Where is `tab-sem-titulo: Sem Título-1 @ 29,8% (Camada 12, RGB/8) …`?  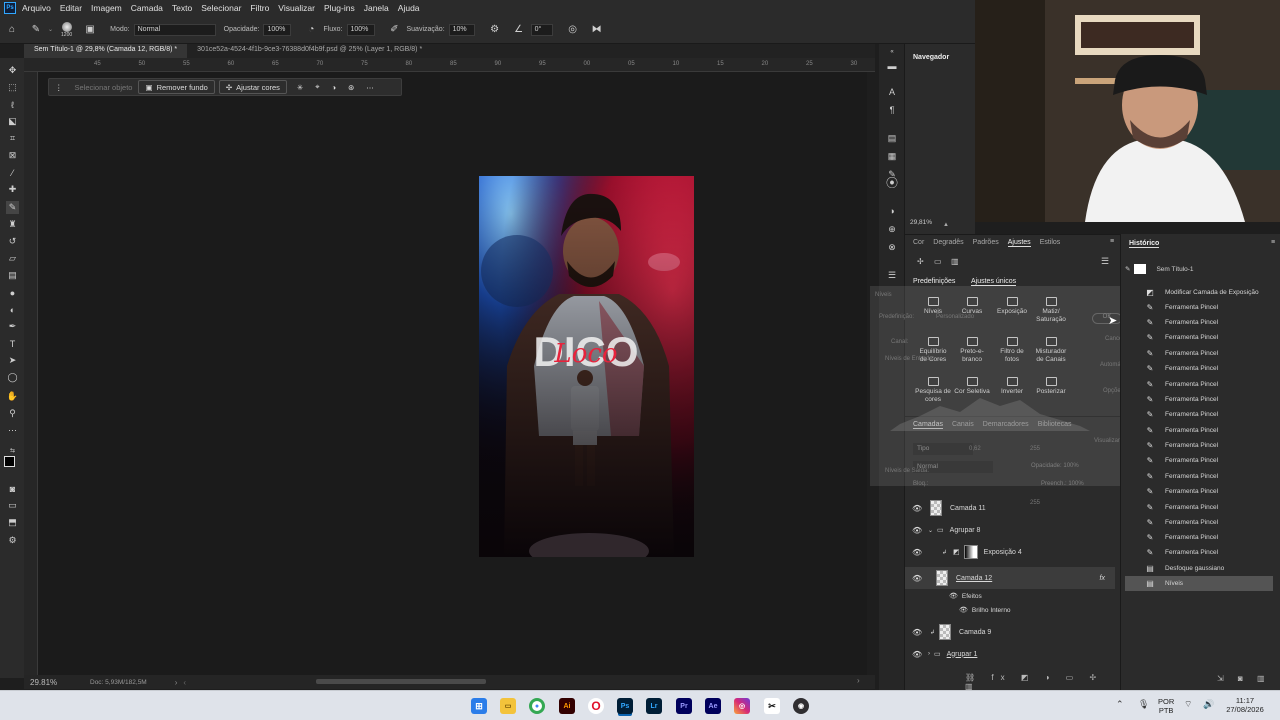 tab-sem-titulo: Sem Título-1 @ 29,8% (Camada 12, RGB/8) … is located at coordinates (106, 51).